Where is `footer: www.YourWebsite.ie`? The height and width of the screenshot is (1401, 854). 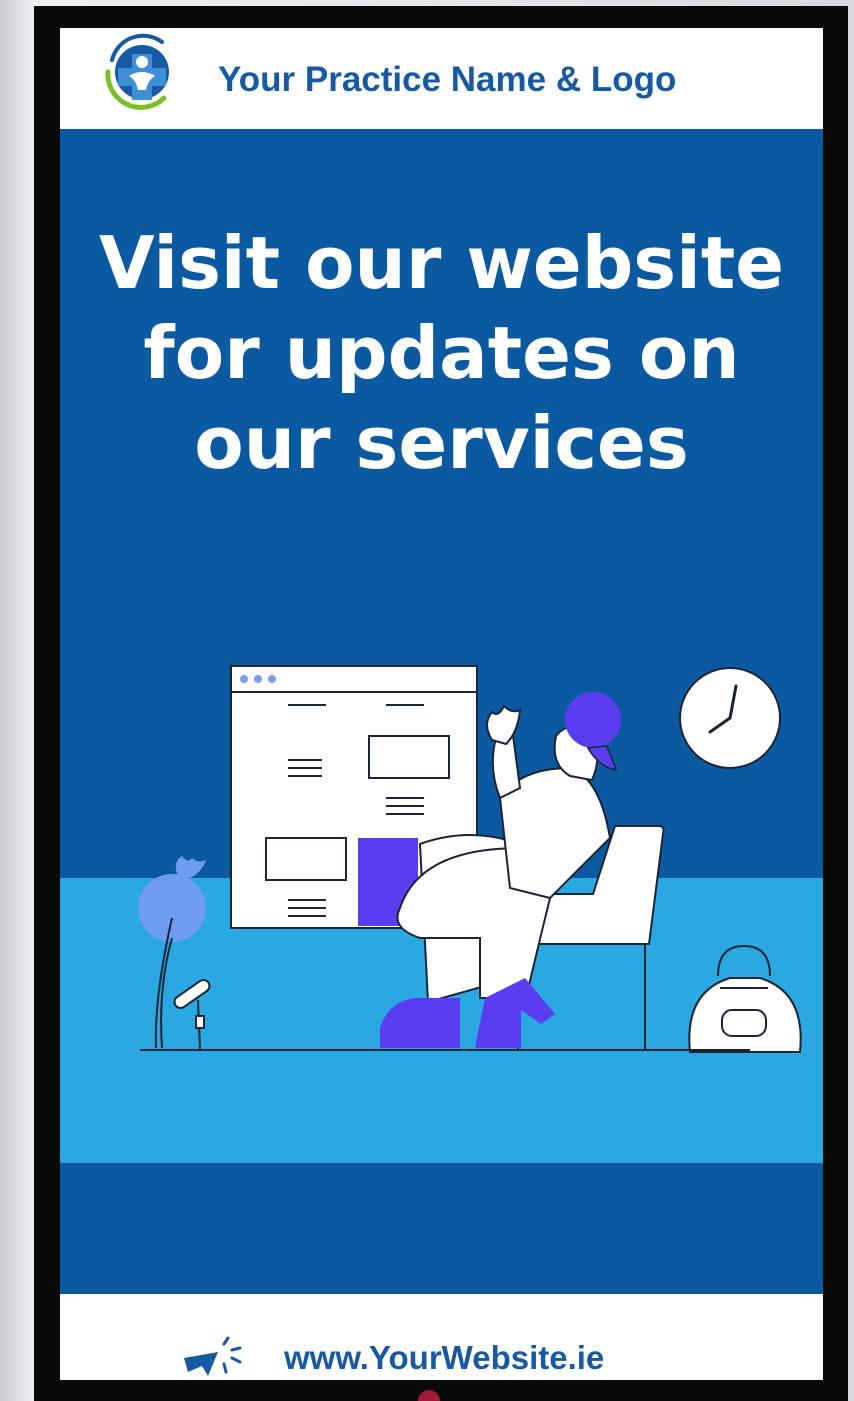
footer: www.YourWebsite.ie is located at coordinates (441, 1337).